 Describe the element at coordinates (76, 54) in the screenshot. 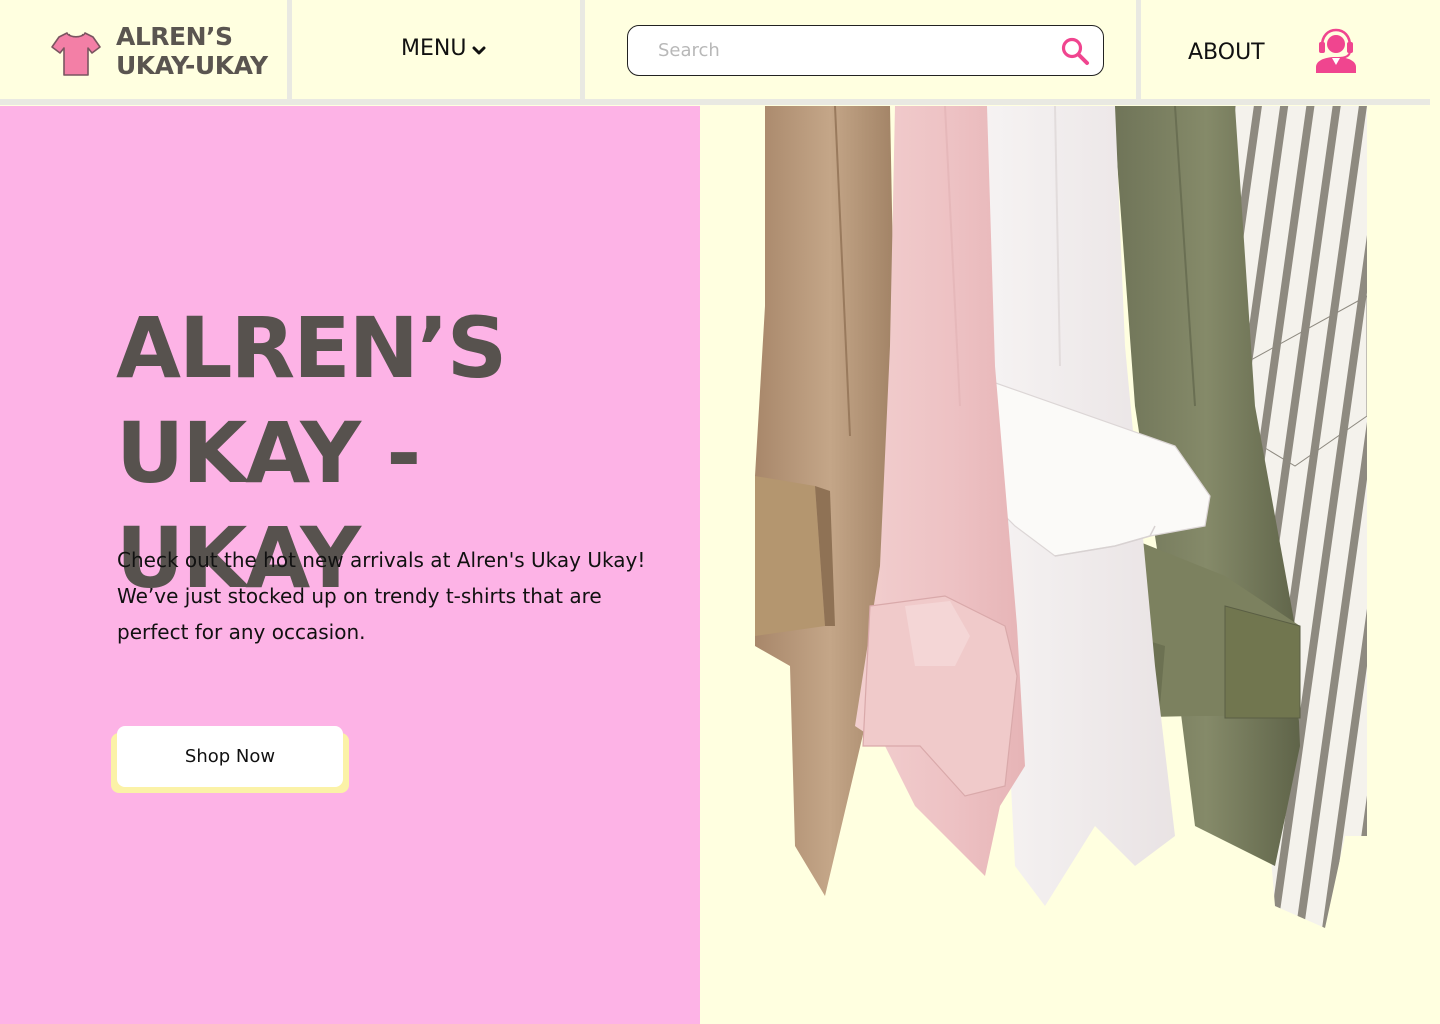

I see `tshirt-icon` at that location.